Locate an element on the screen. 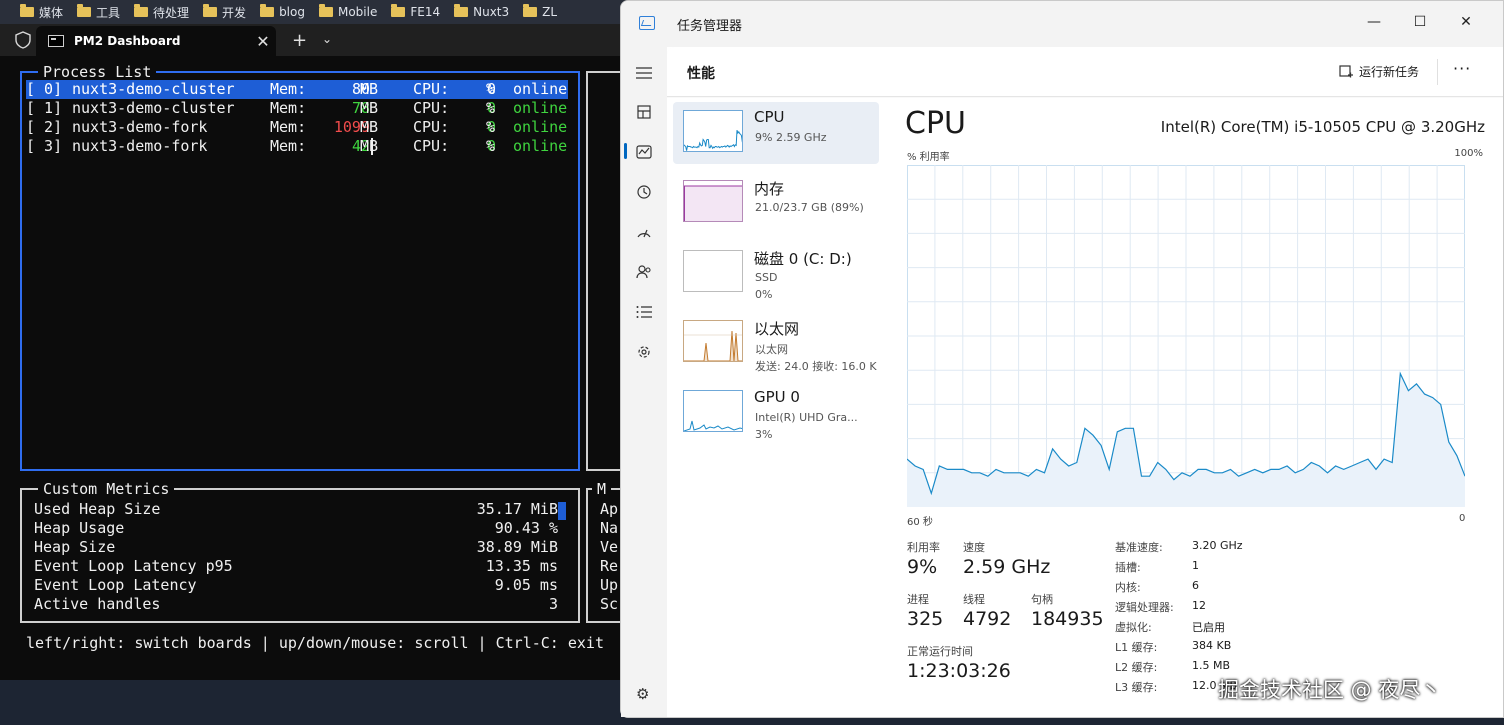 The image size is (1504, 725). terminal-icon is located at coordinates (56, 41).